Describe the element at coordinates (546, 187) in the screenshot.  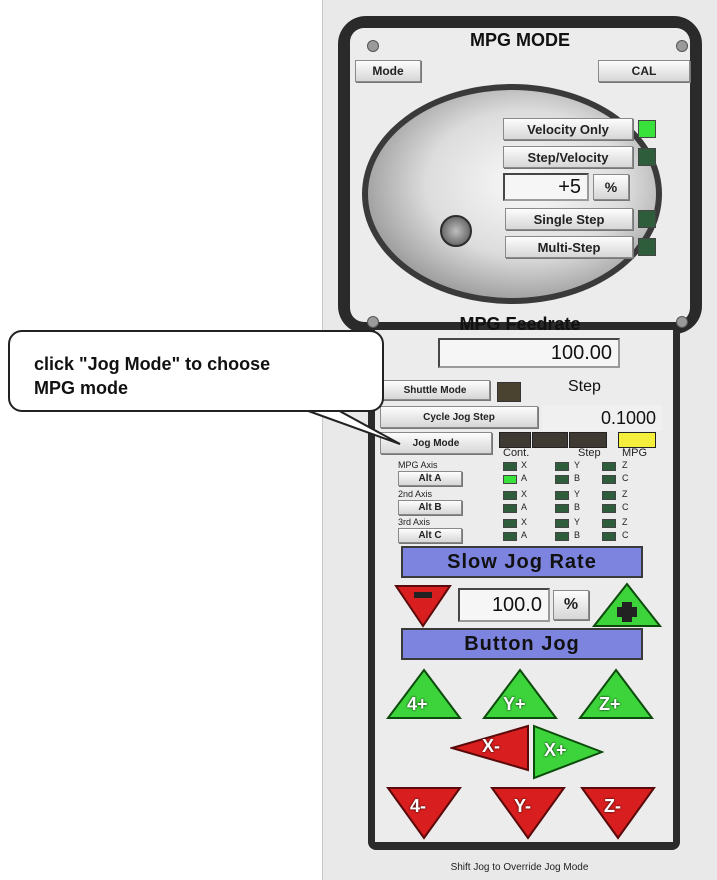
I see `mpg-percent-field: +5` at that location.